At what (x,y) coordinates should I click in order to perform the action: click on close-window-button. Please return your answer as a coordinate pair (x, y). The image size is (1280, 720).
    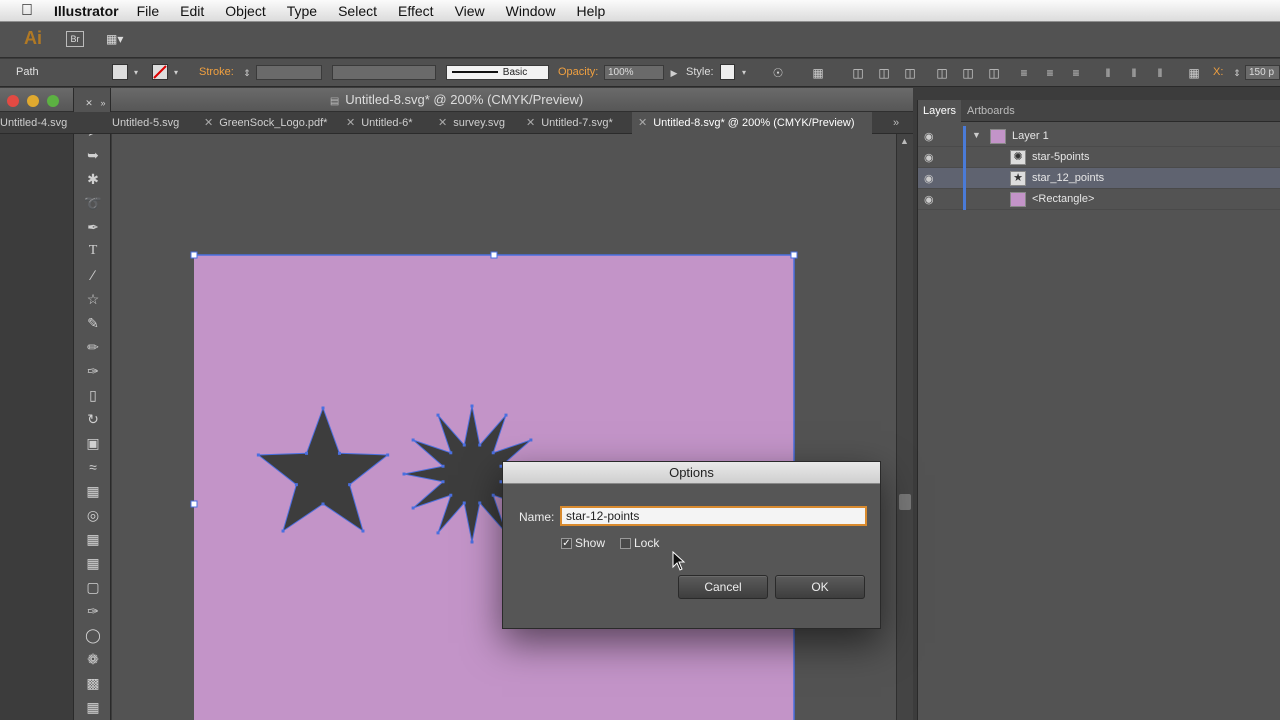
    Looking at the image, I should click on (13, 101).